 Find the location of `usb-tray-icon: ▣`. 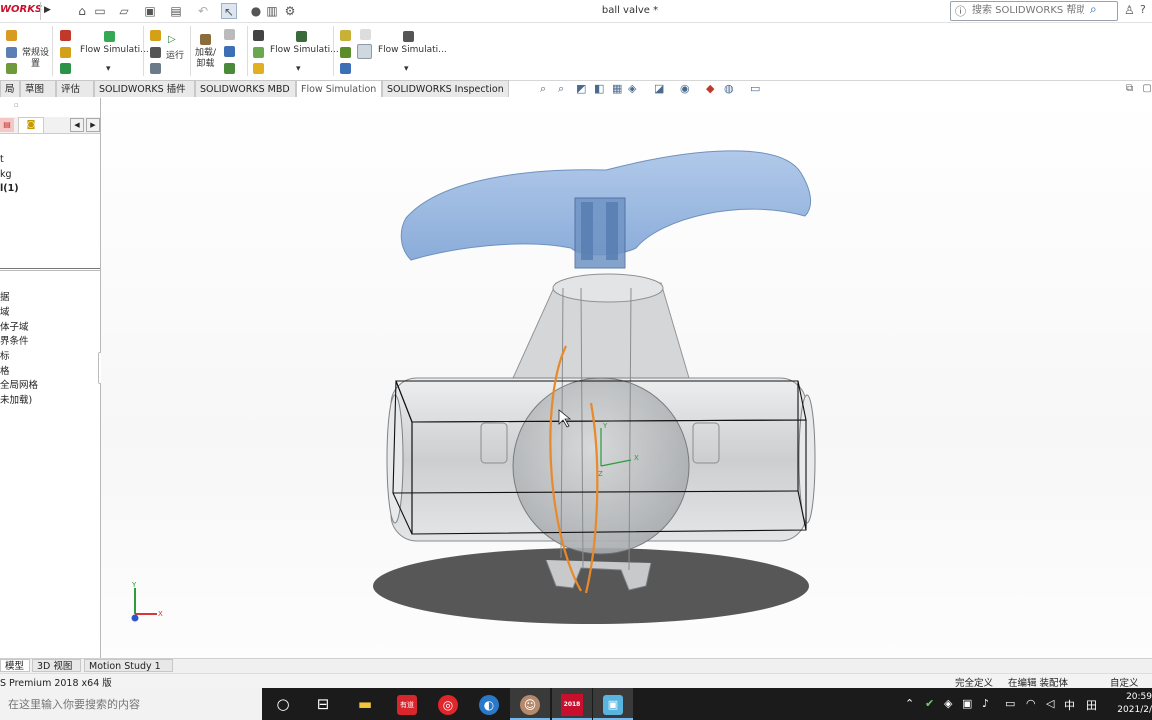

usb-tray-icon: ▣ is located at coordinates (967, 703).